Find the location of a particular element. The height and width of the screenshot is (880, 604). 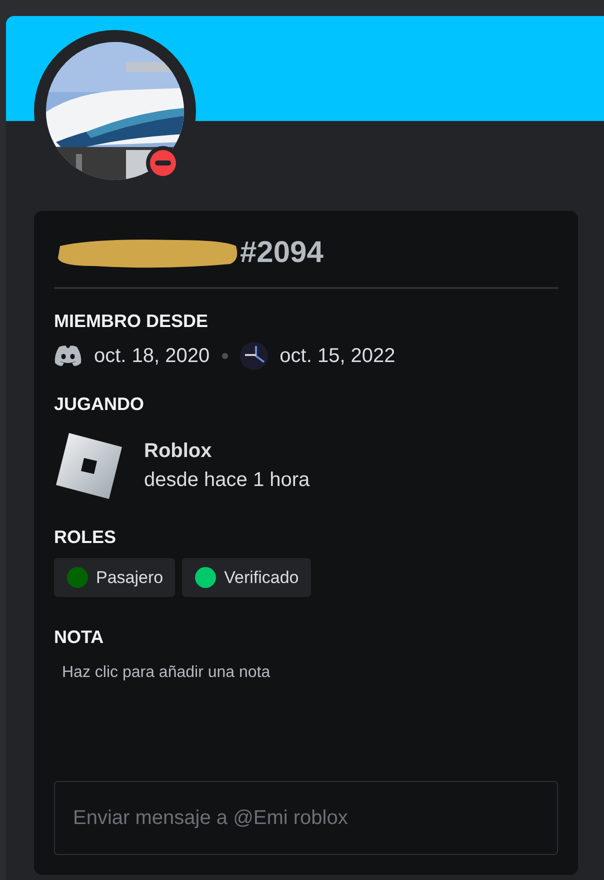

section-heading: ROLES is located at coordinates (86, 537).